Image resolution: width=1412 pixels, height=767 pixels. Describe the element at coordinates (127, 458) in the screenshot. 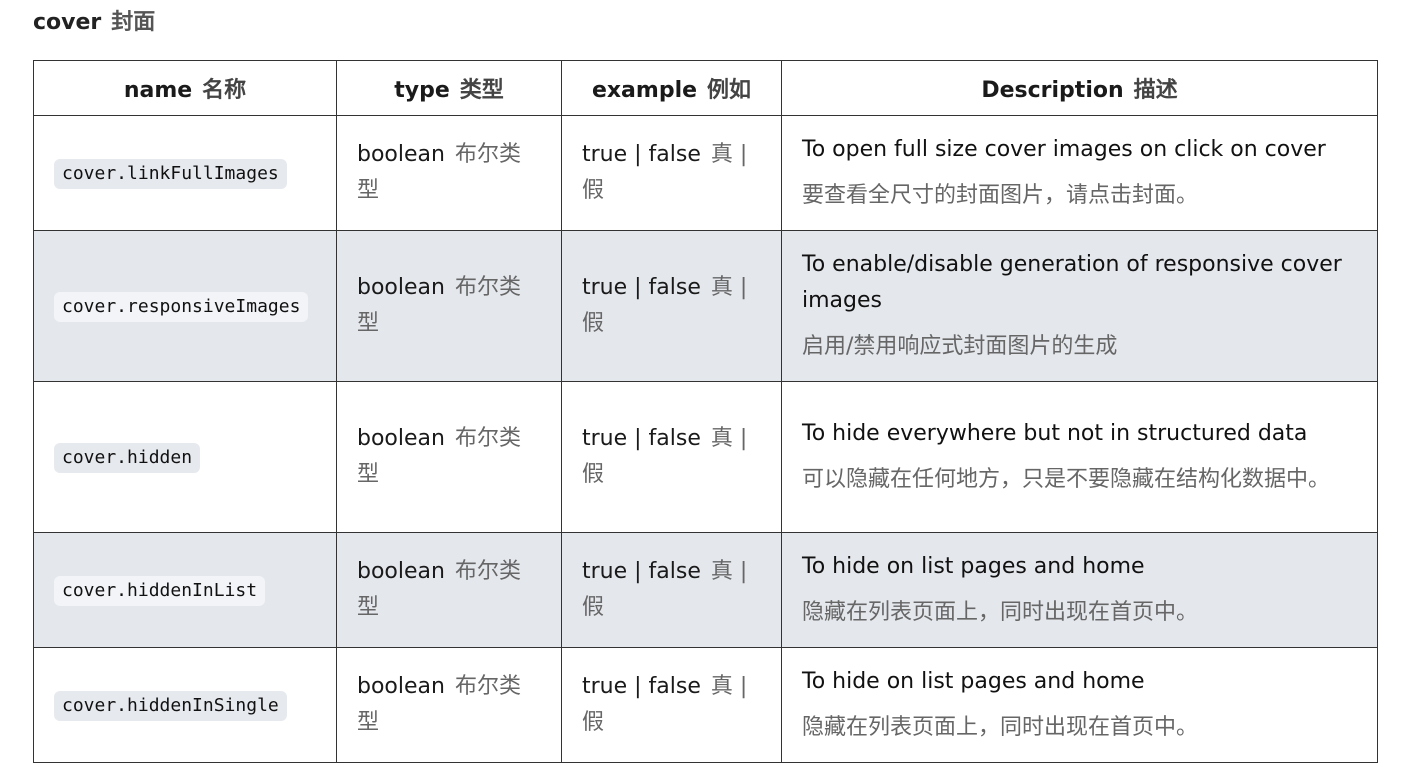

I see `param-name-code: cover.hidden` at that location.